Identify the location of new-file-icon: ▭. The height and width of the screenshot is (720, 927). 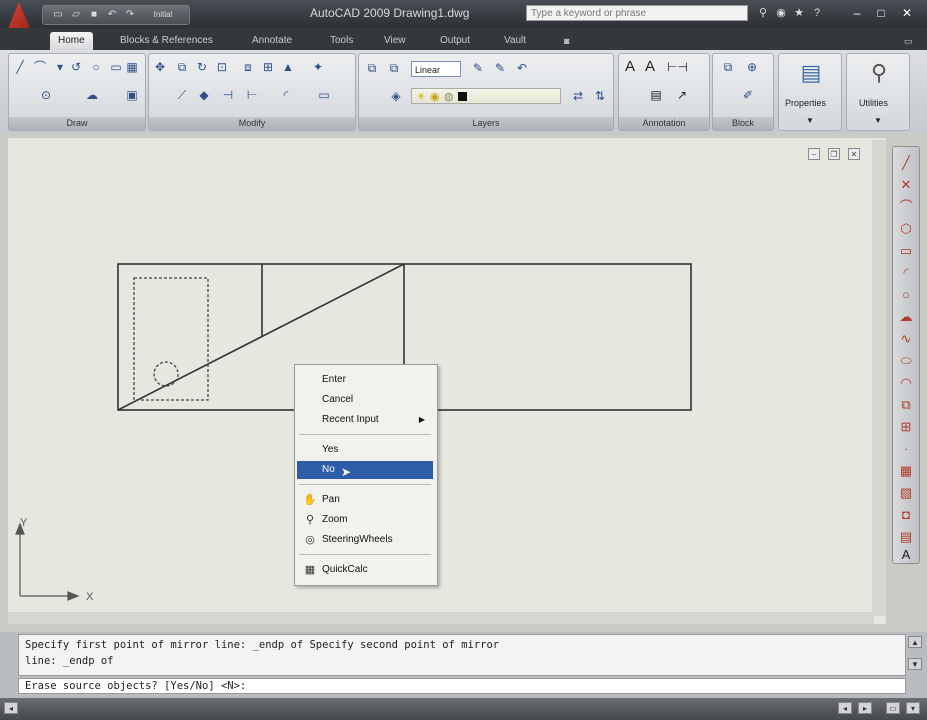
(58, 14).